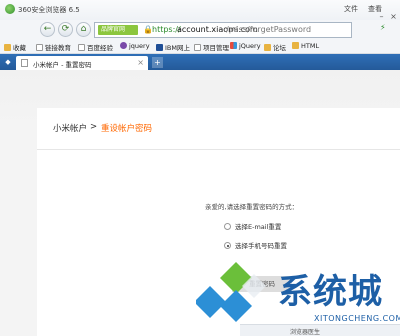 The height and width of the screenshot is (336, 400). Describe the element at coordinates (245, 46) in the screenshot. I see `bookmark-6: jQuery` at that location.